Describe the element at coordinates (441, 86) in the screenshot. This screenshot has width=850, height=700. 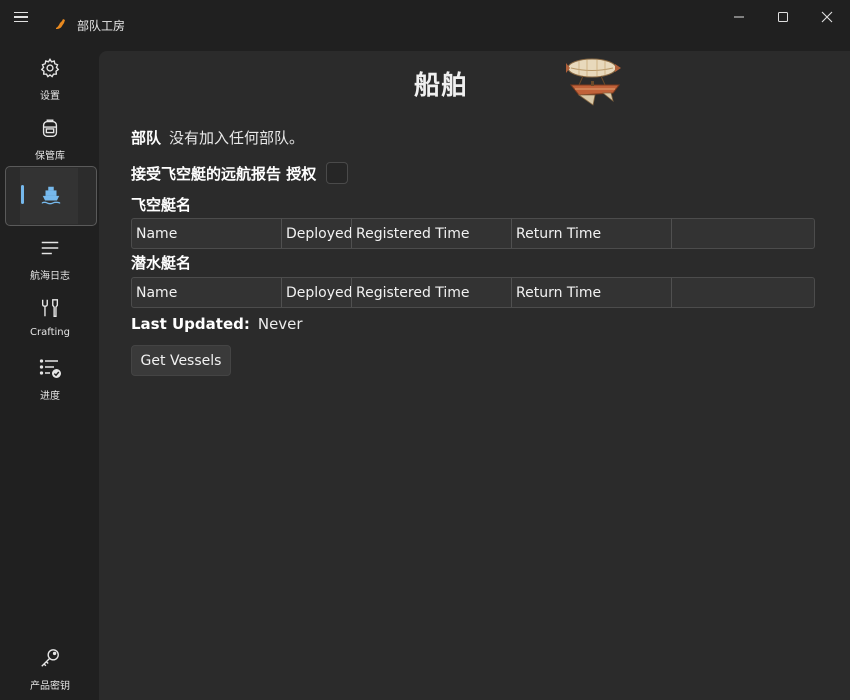
I see `page-title: 船舶` at that location.